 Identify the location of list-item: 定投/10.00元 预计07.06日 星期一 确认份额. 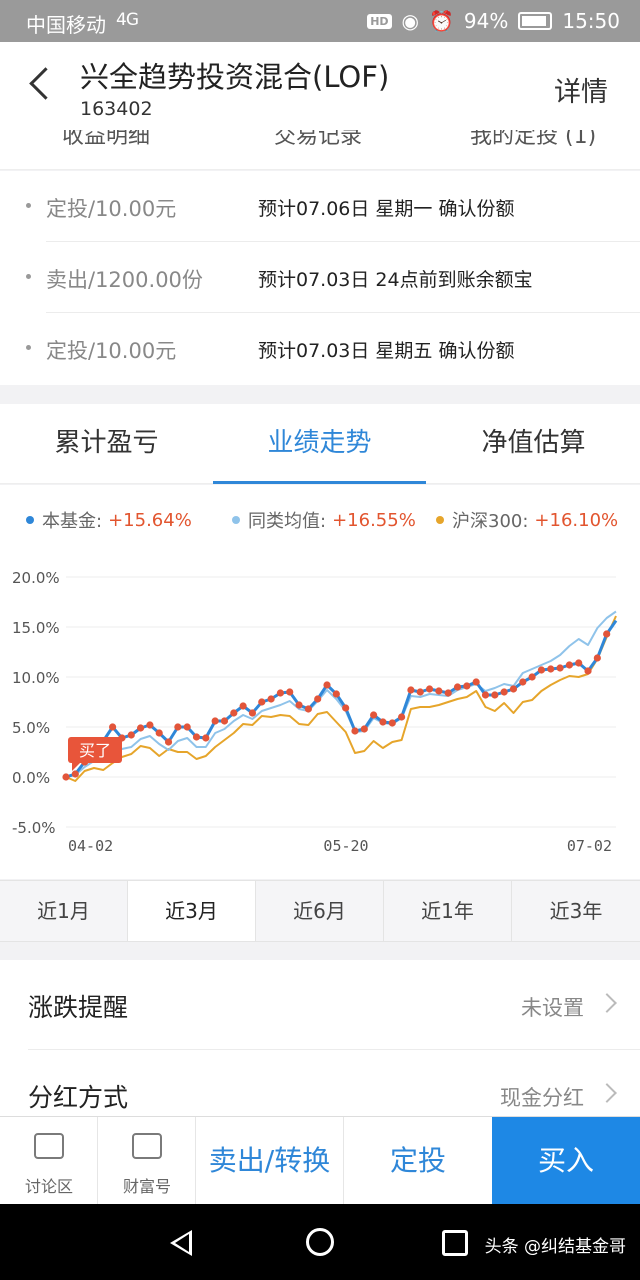
(320, 206).